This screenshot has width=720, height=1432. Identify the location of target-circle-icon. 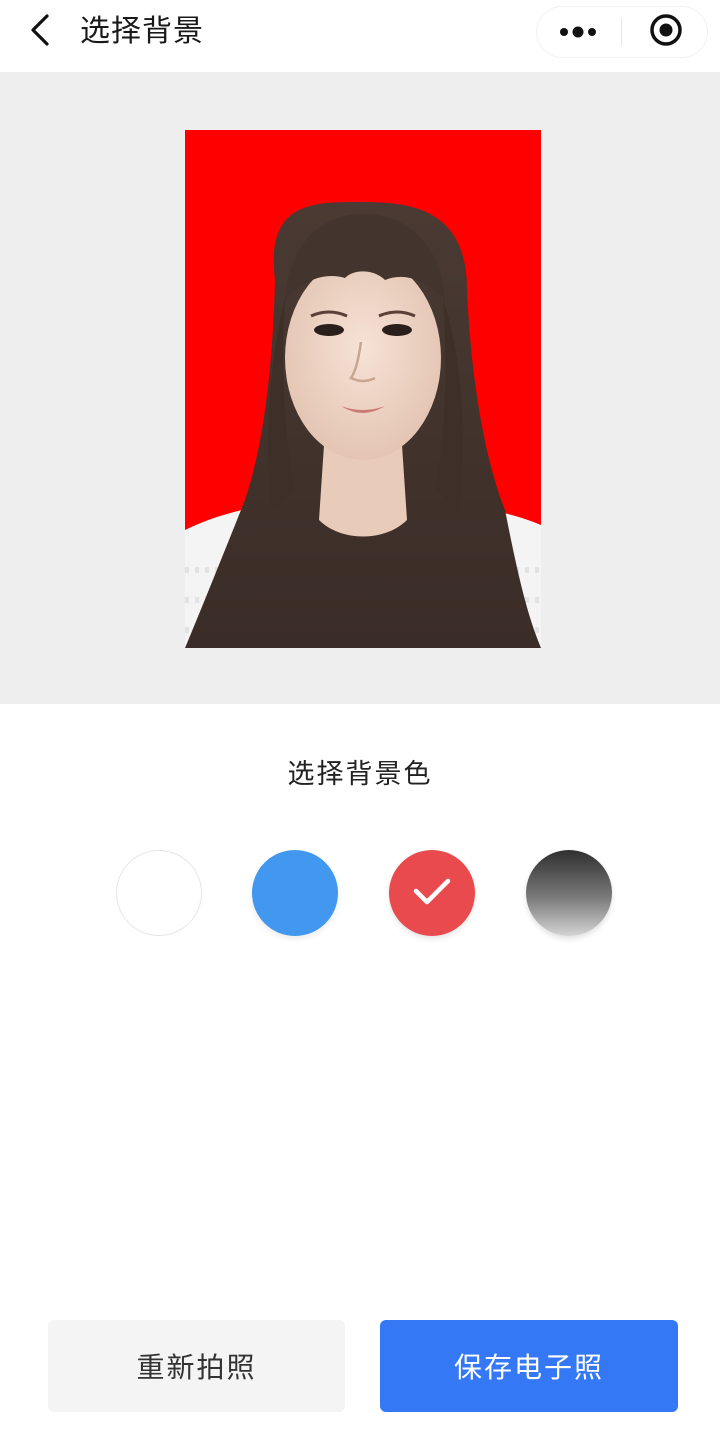
(666, 32).